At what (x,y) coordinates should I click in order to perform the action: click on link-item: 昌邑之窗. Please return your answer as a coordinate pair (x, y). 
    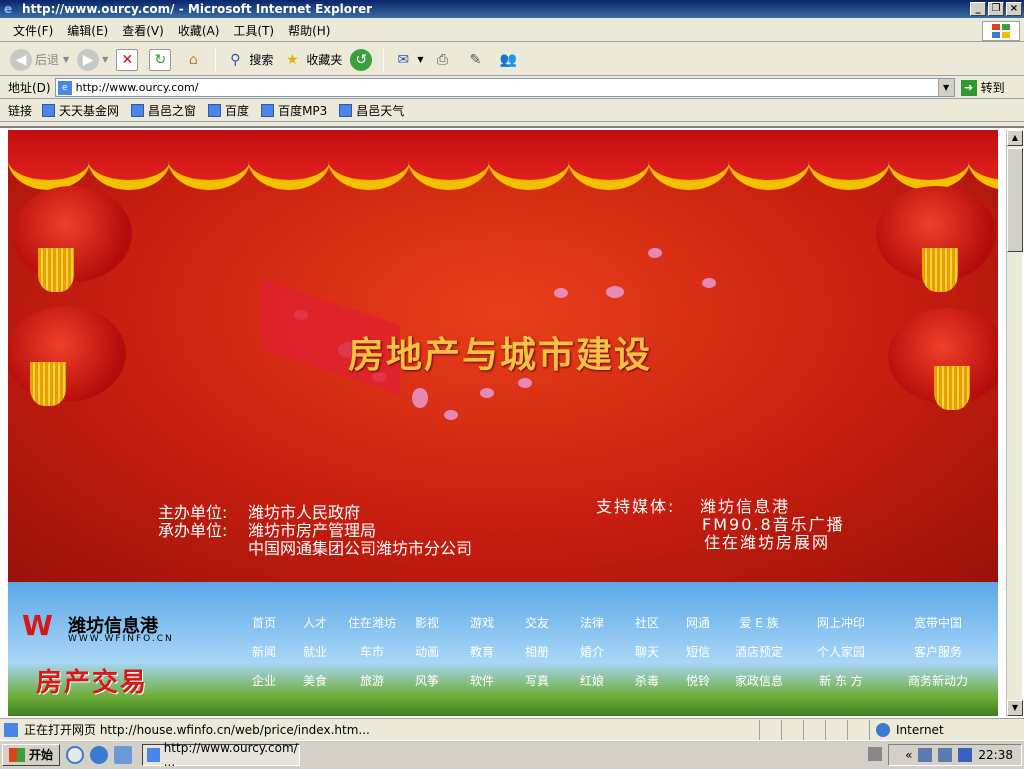
    Looking at the image, I should click on (163, 110).